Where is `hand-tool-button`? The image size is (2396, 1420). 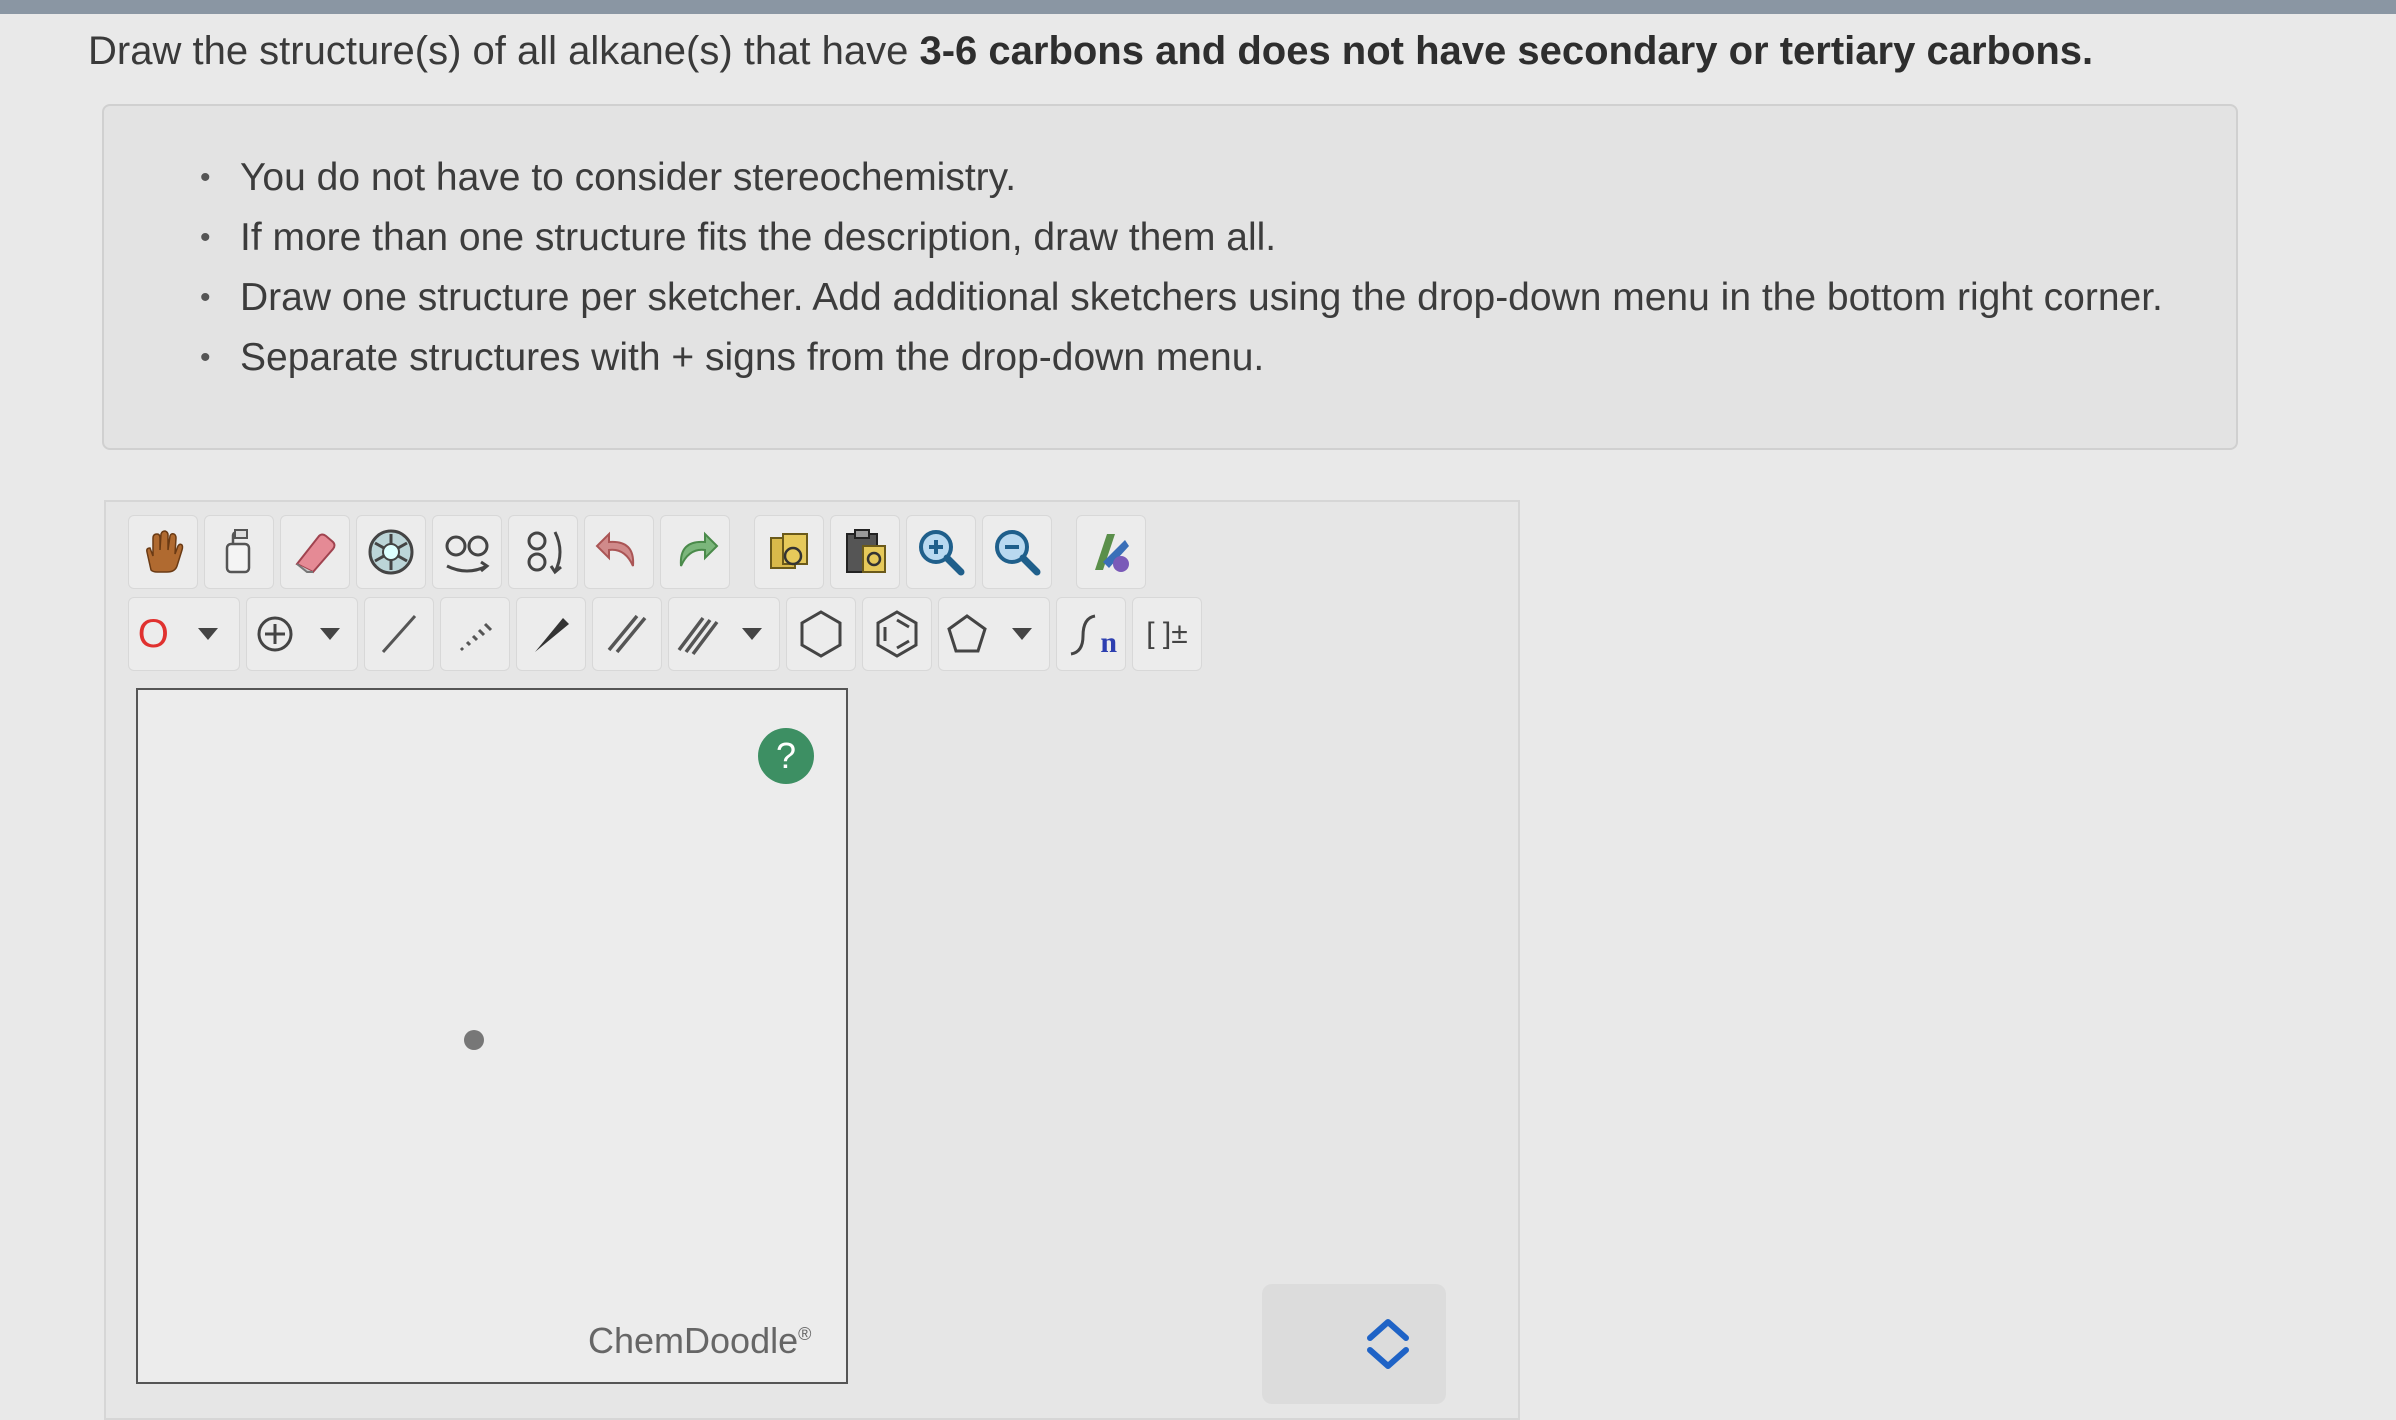 hand-tool-button is located at coordinates (163, 552).